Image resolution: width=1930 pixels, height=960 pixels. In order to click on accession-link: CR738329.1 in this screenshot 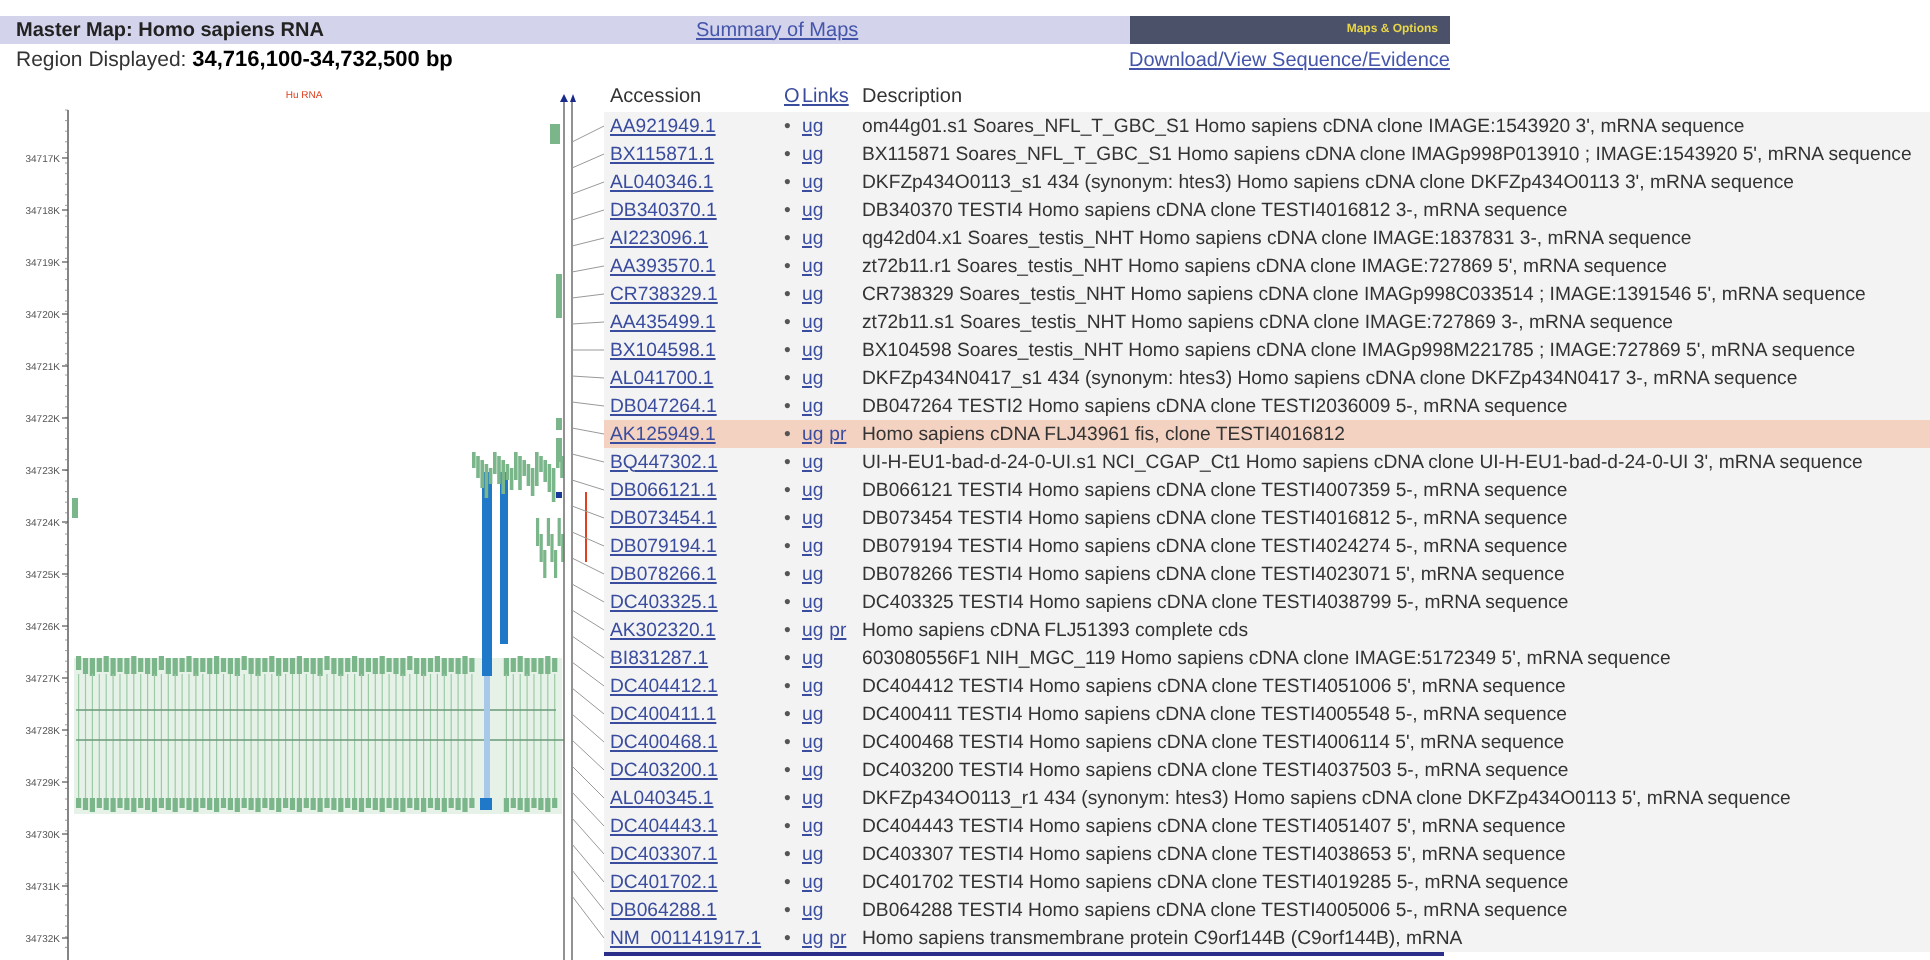, I will do `click(664, 294)`.